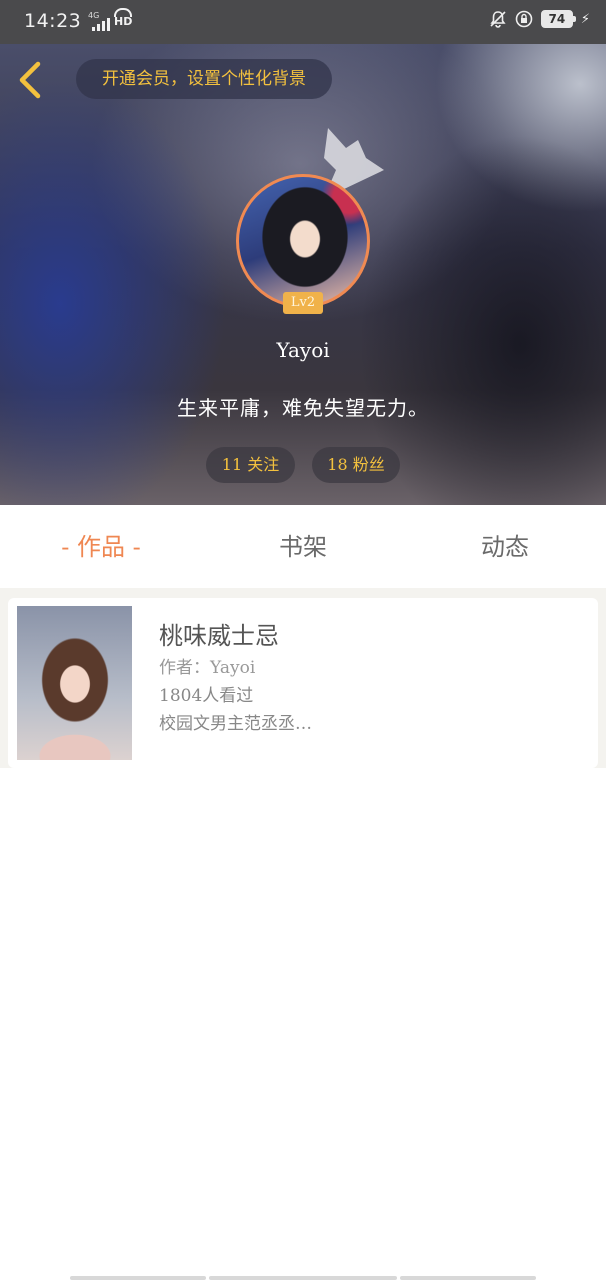 The image size is (606, 1280). What do you see at coordinates (468, 1278) in the screenshot?
I see `nav-indicator-right` at bounding box center [468, 1278].